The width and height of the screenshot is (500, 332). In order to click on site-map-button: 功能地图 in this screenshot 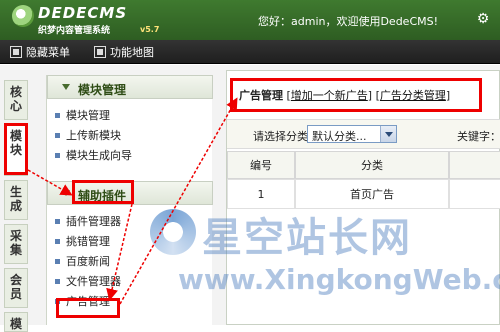, I will do `click(124, 52)`.